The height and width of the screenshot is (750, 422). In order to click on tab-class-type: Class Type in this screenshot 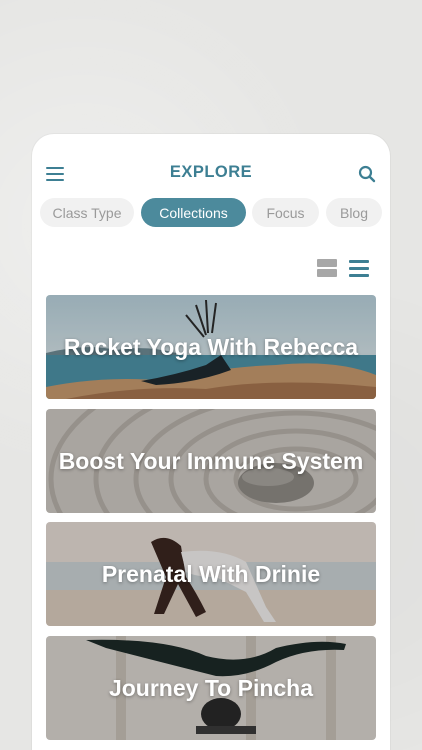, I will do `click(87, 212)`.